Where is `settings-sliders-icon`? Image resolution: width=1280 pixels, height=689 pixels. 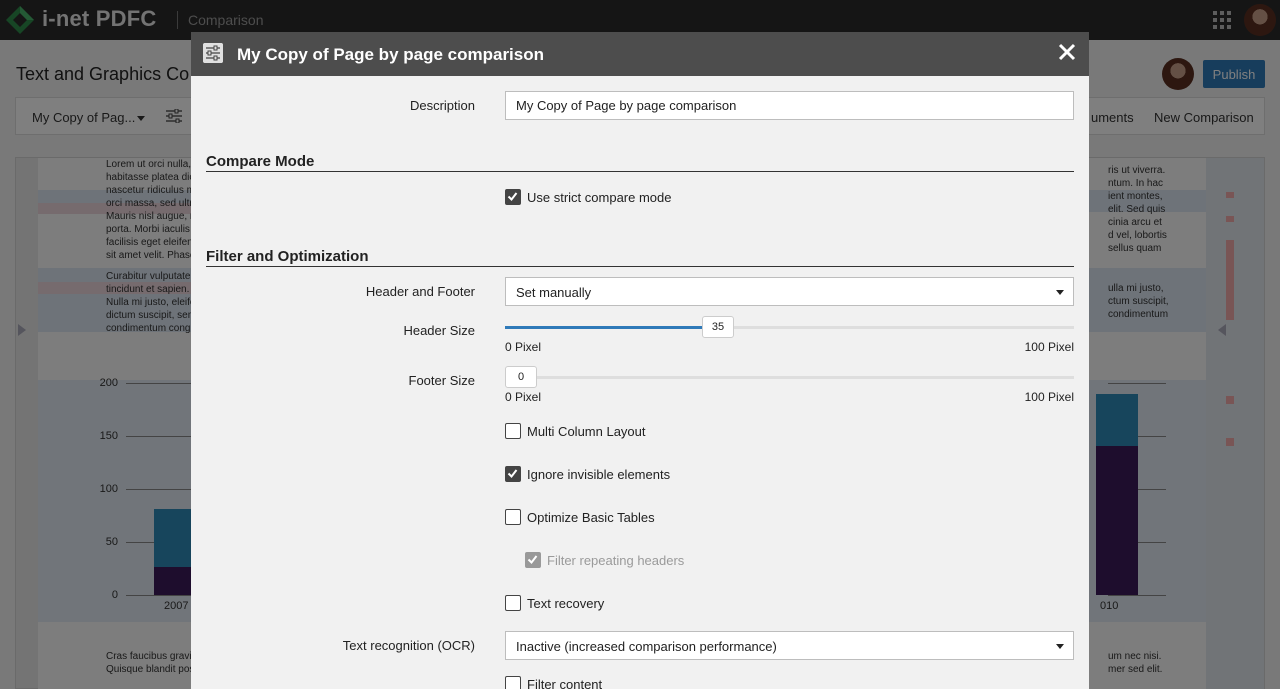
settings-sliders-icon is located at coordinates (213, 53).